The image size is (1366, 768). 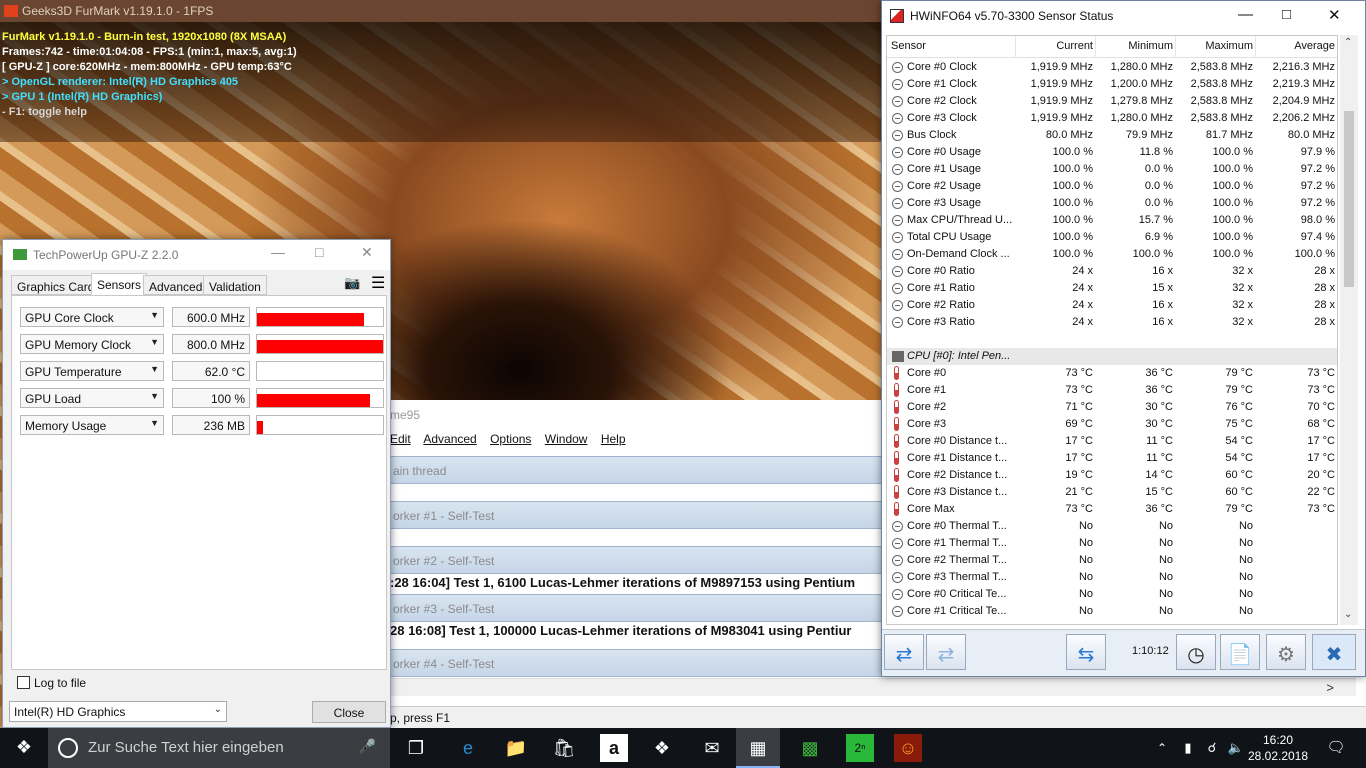 What do you see at coordinates (1349, 330) in the screenshot?
I see `vertical-scrollbar: ⌃ ⌄` at bounding box center [1349, 330].